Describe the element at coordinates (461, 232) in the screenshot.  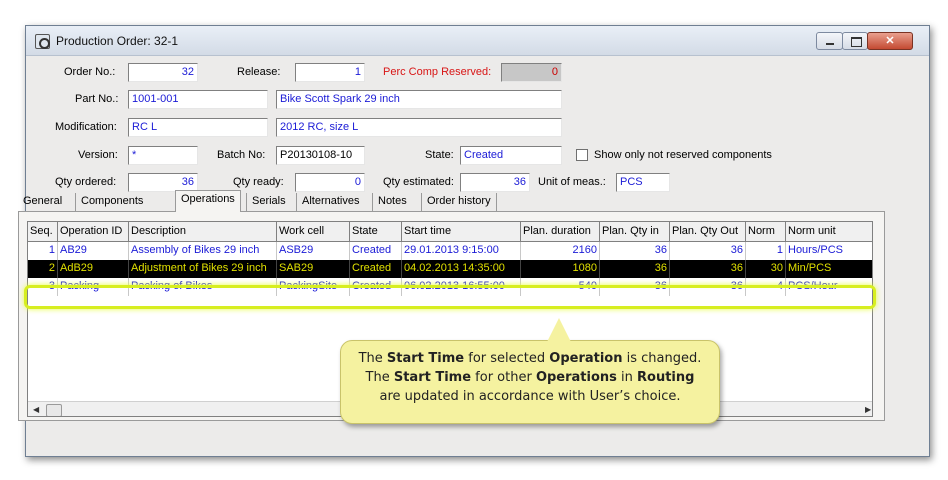
I see `column-header-start-time: Start time` at that location.